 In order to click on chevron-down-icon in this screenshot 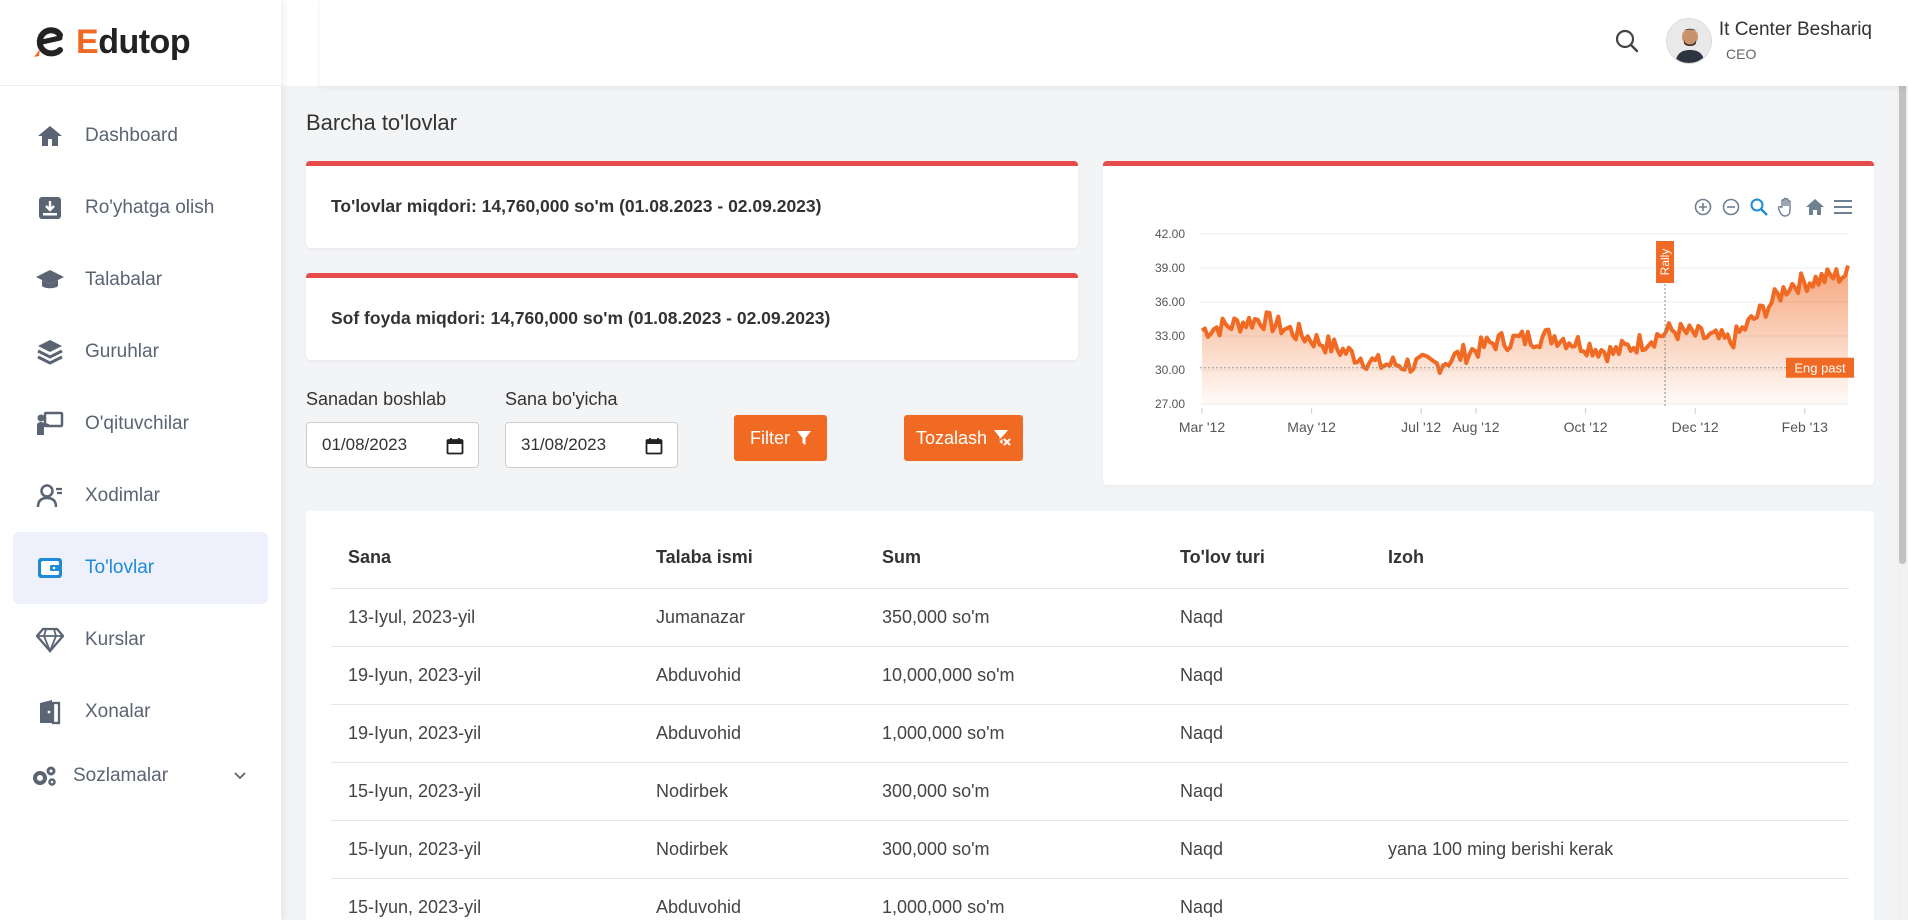, I will do `click(240, 776)`.